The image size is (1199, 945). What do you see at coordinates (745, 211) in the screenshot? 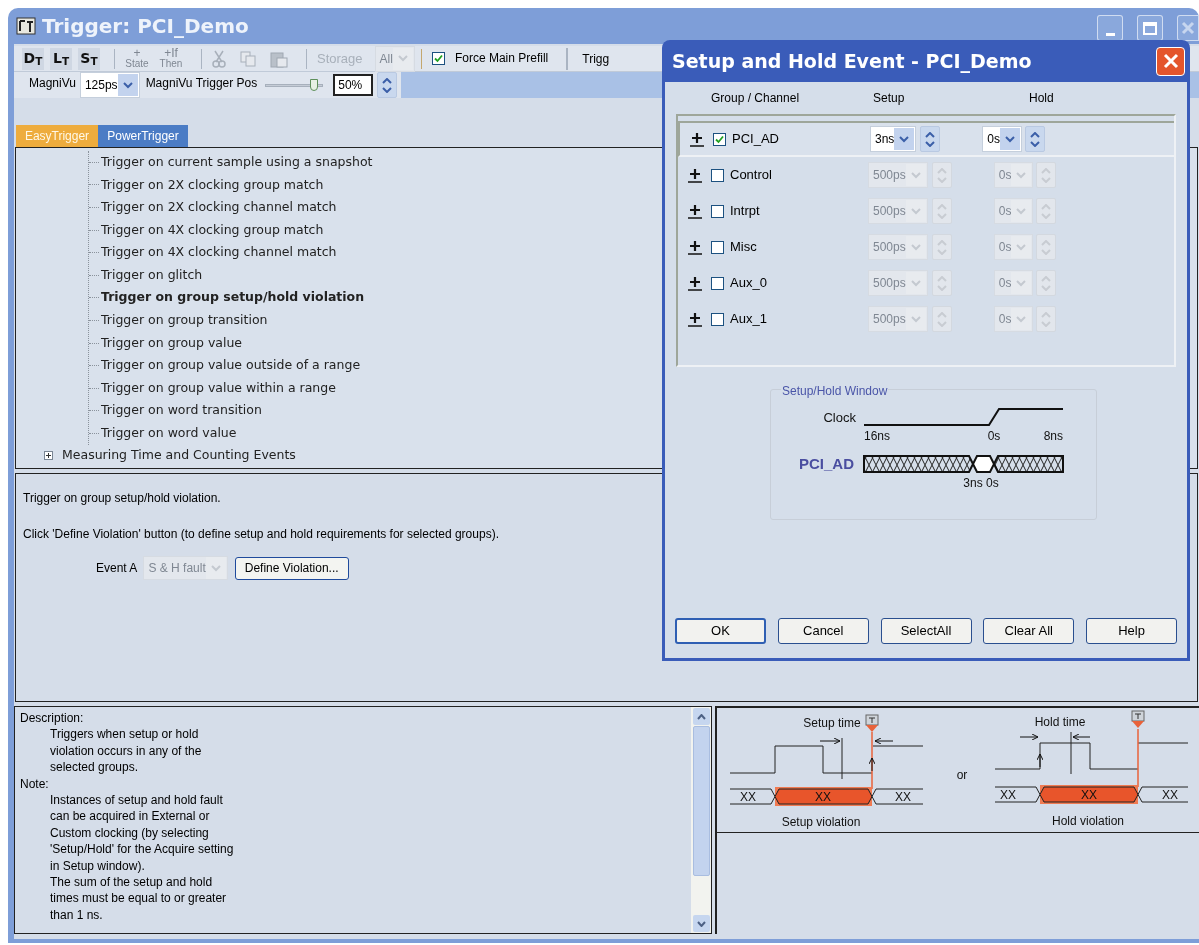
I see `channel-name: Intrpt` at bounding box center [745, 211].